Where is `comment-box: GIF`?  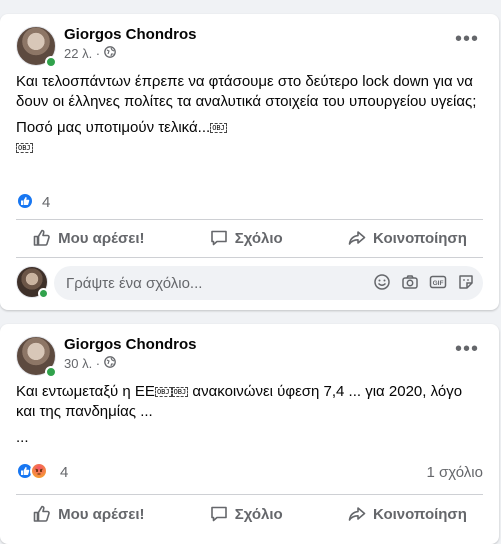 comment-box: GIF is located at coordinates (268, 283).